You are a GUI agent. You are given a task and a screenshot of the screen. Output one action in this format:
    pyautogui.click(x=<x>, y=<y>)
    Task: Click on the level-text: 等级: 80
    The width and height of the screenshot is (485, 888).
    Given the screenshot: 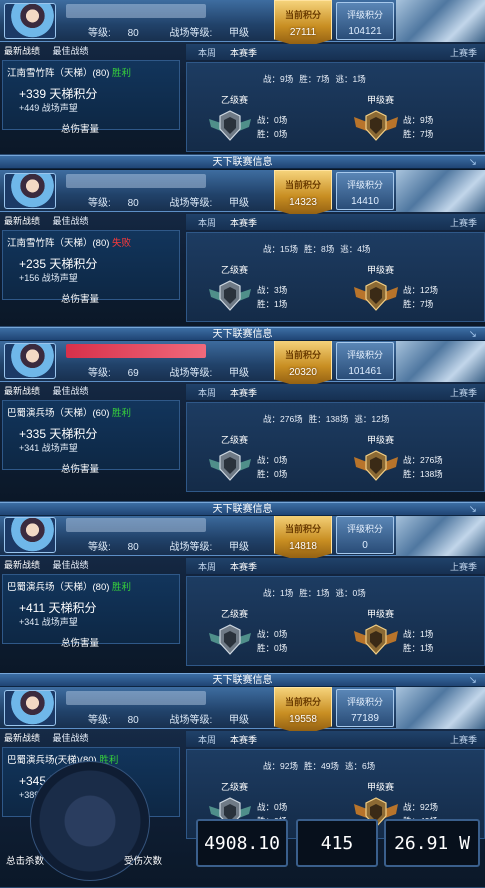 What is the action you would take?
    pyautogui.click(x=113, y=33)
    